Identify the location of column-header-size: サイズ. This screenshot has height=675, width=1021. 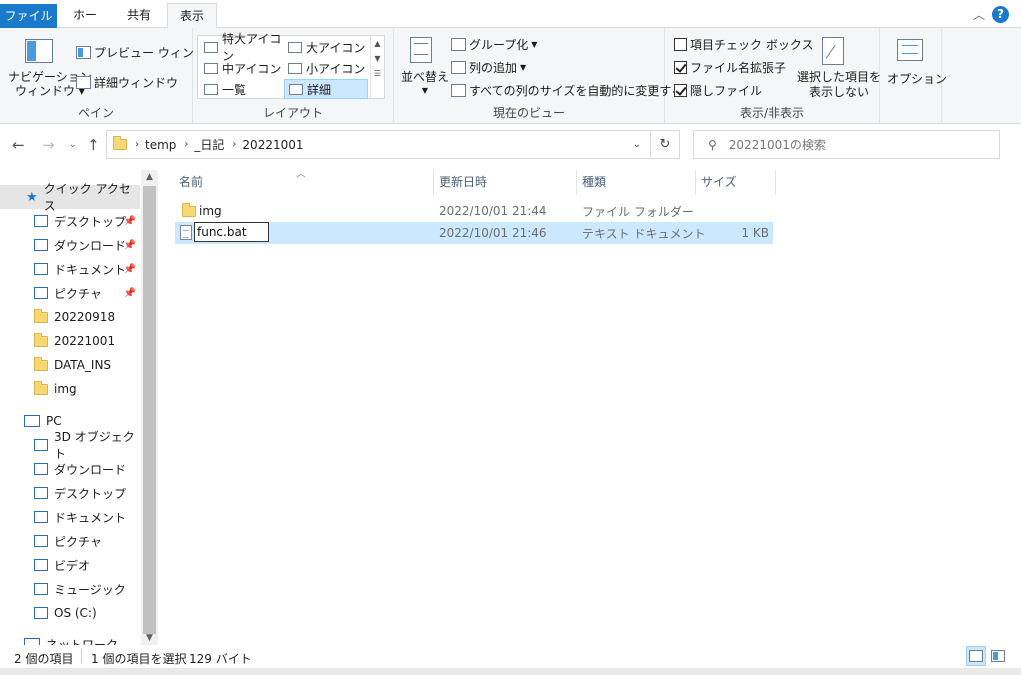
(736, 182).